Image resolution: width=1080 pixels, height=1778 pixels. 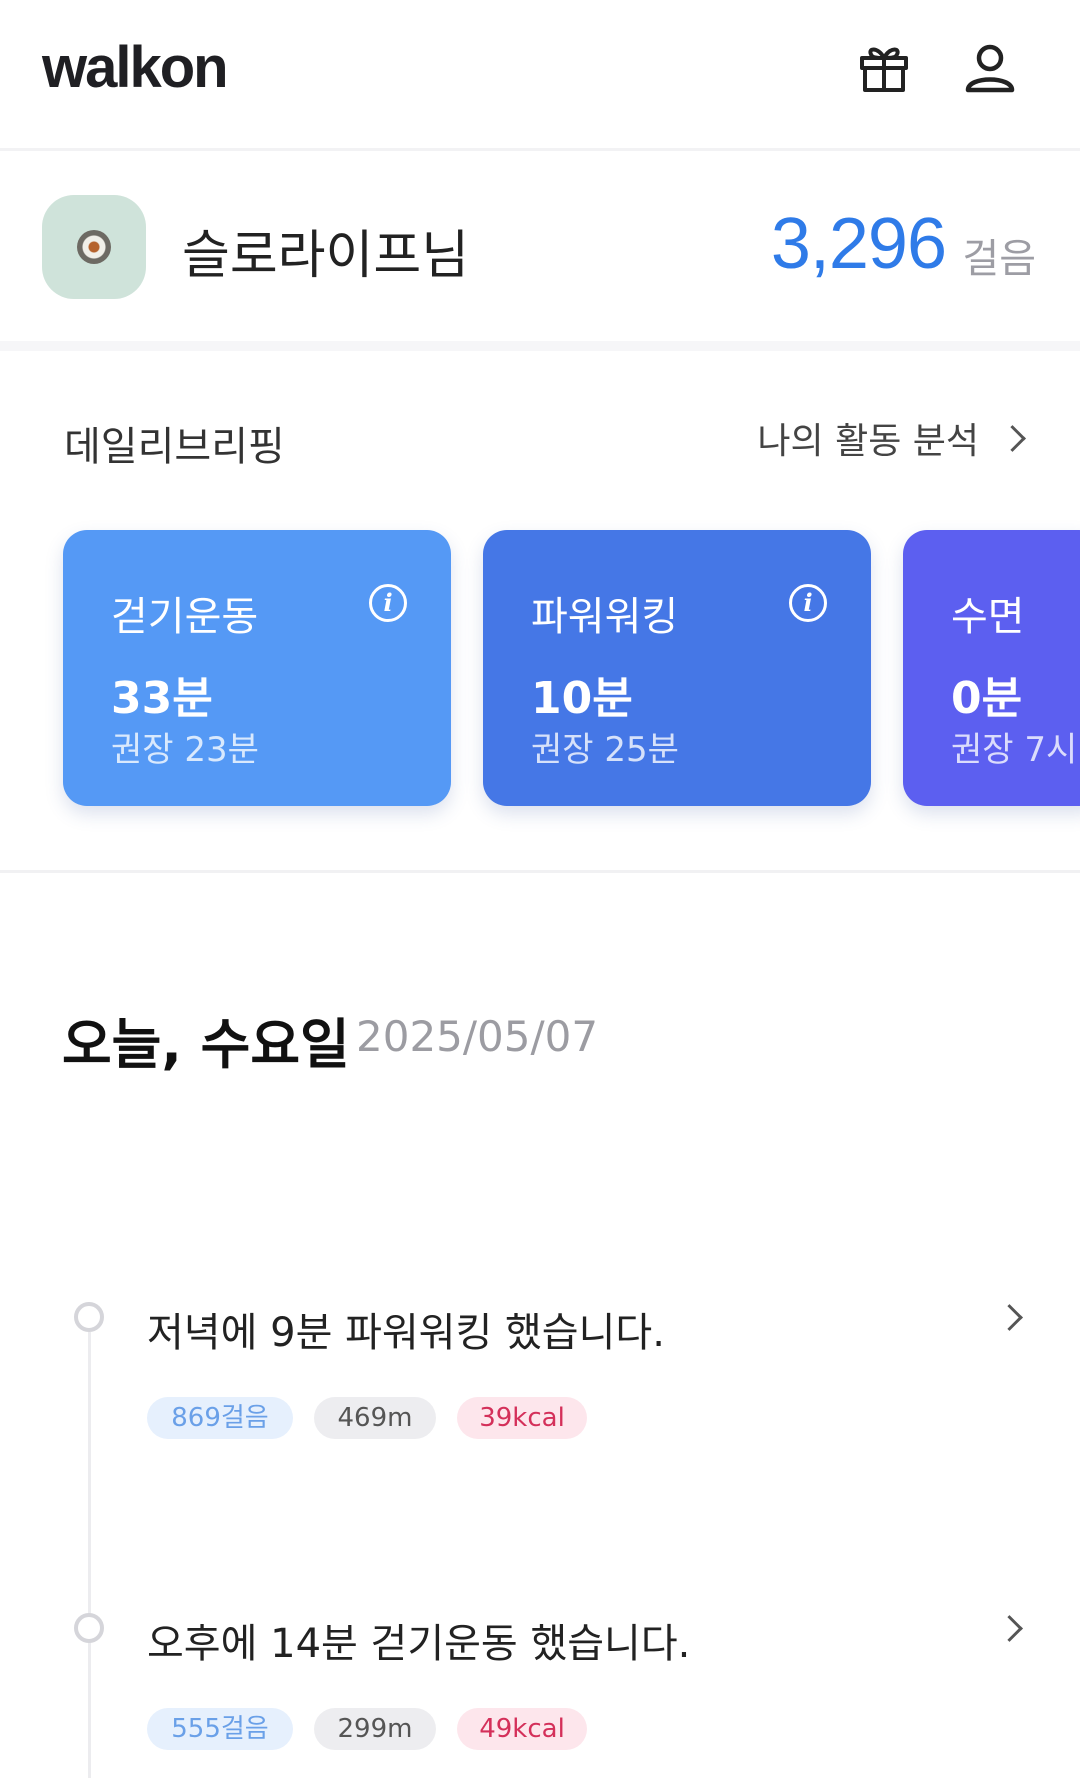 What do you see at coordinates (174, 447) in the screenshot?
I see `daily-briefing-title: 데일리브리핑` at bounding box center [174, 447].